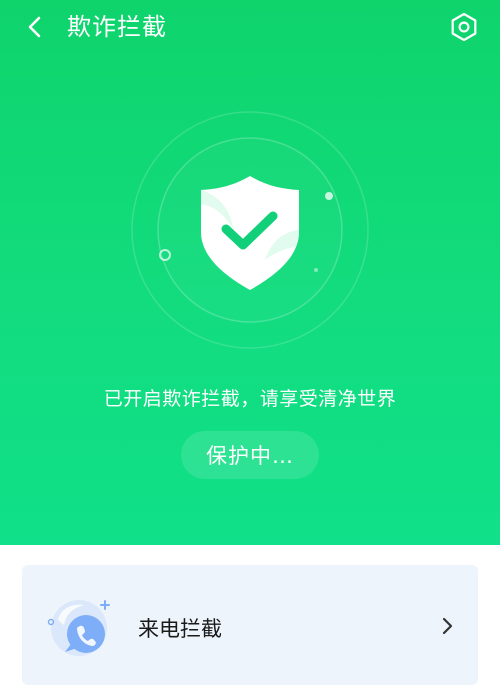 The height and width of the screenshot is (685, 500). I want to click on settings-hexagon-icon, so click(464, 27).